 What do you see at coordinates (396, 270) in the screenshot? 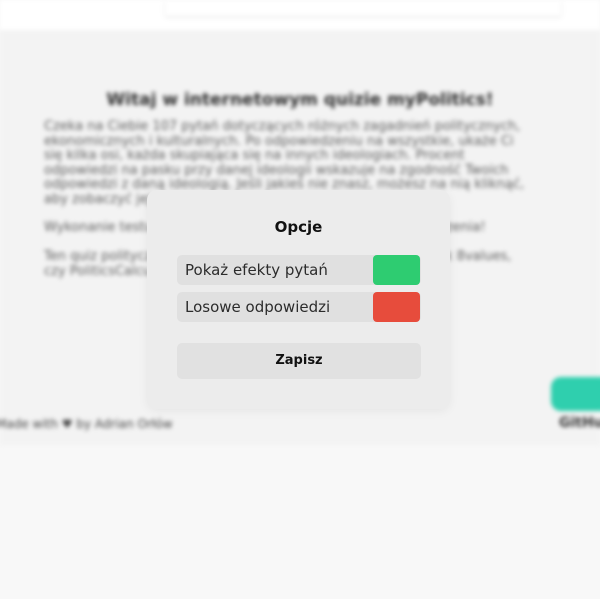
I see `toggle-on` at bounding box center [396, 270].